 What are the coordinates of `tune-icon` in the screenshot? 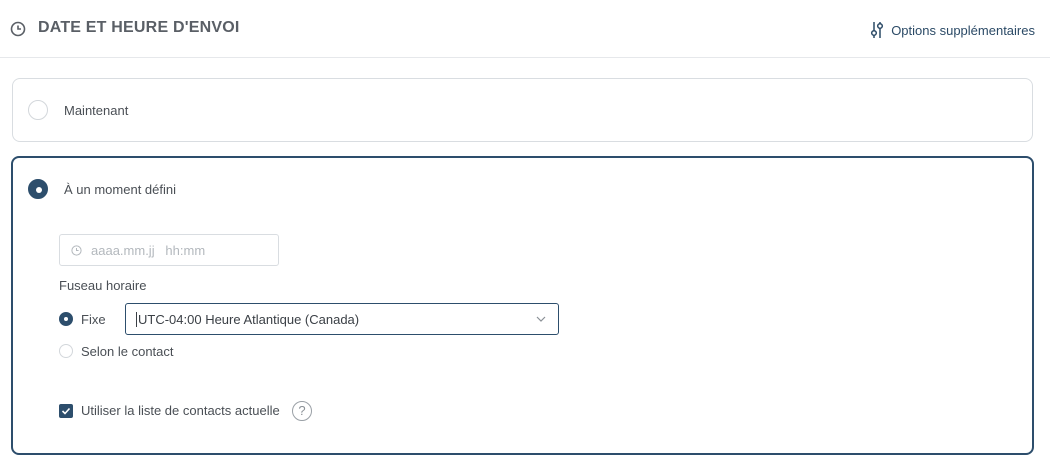 It's located at (877, 30).